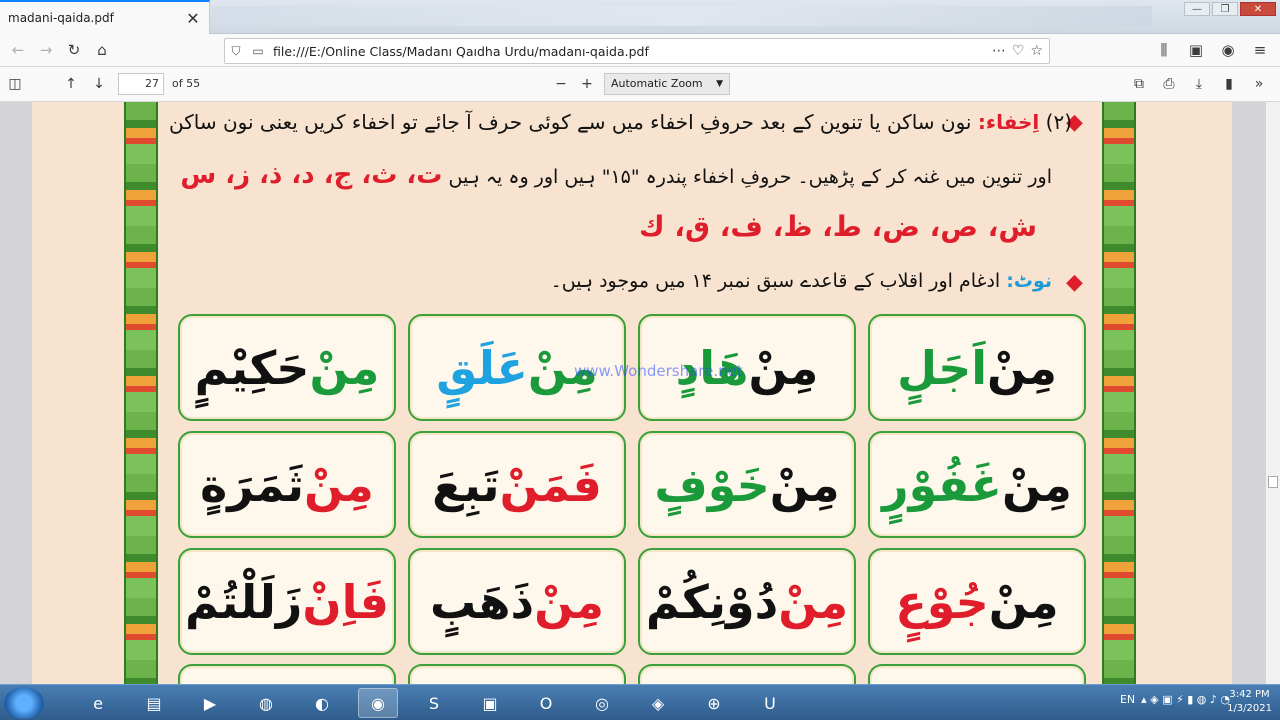 Image resolution: width=1280 pixels, height=720 pixels. Describe the element at coordinates (658, 703) in the screenshot. I see `app-icon: ◈` at that location.